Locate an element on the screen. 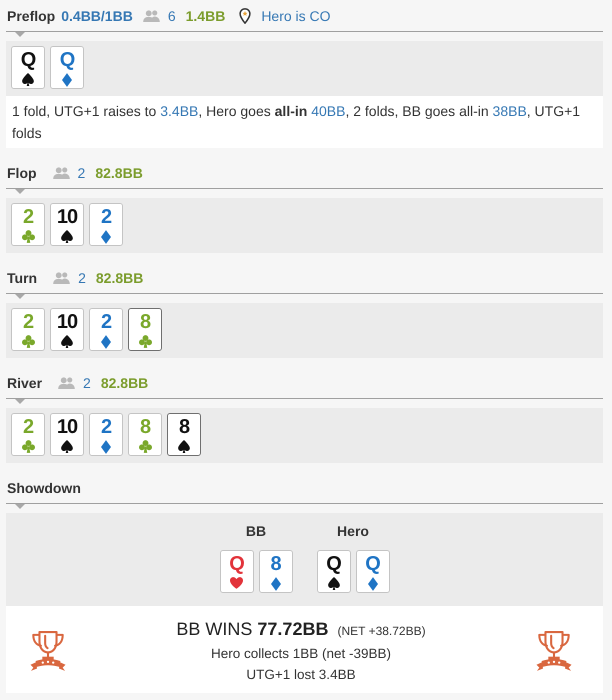 The width and height of the screenshot is (612, 700). player-count: 6 is located at coordinates (172, 16).